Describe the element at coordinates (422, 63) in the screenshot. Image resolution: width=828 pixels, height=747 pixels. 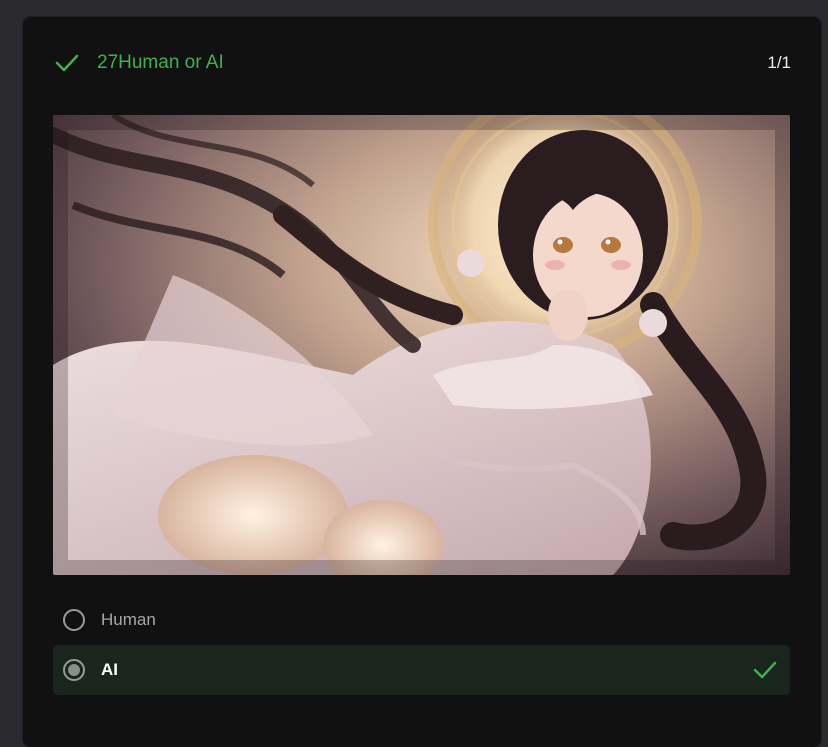
I see `question-header: 27Human or AI 1/1` at that location.